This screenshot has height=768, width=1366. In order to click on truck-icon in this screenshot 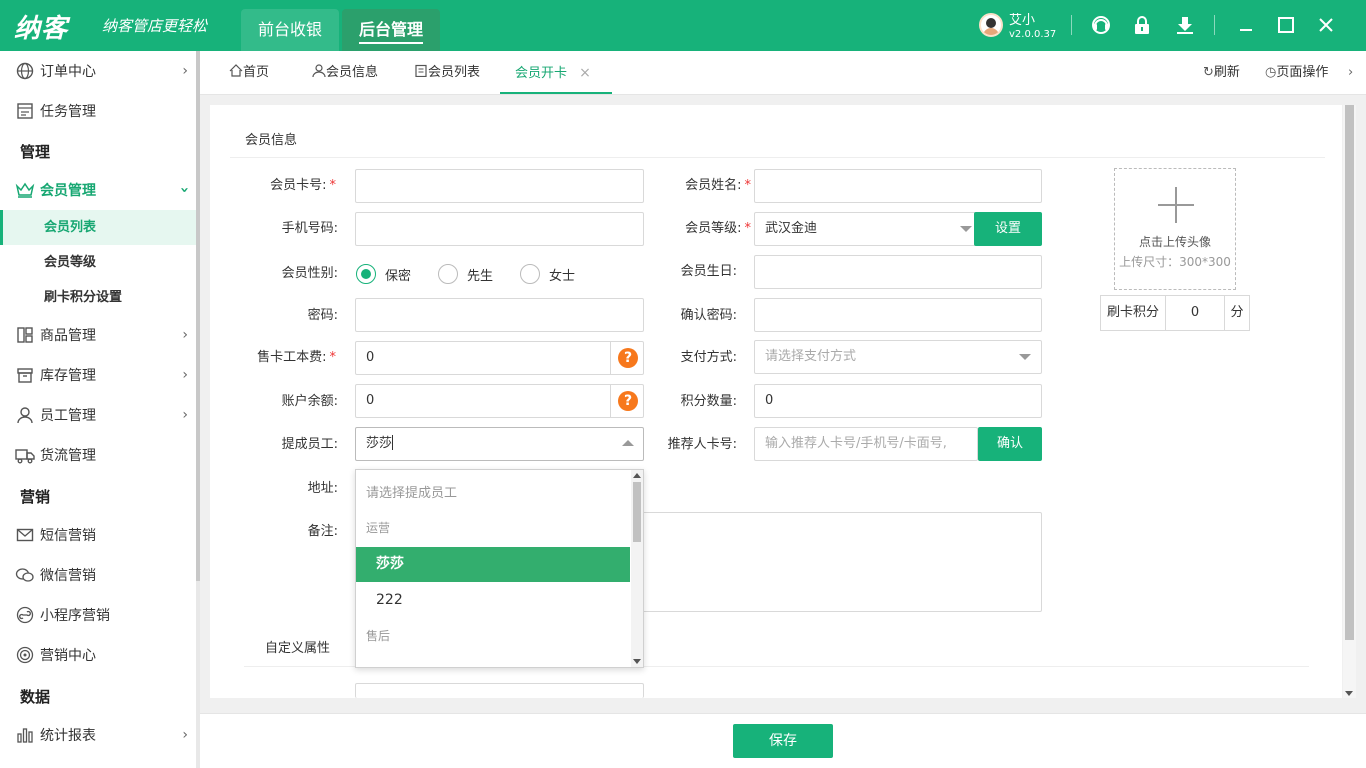, I will do `click(25, 455)`.